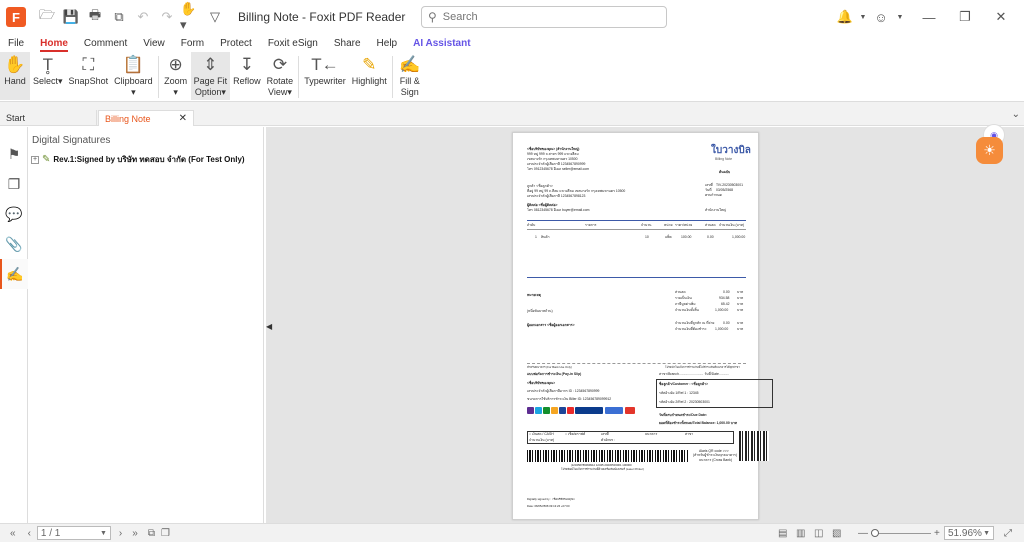 This screenshot has width=1024, height=542. I want to click on fill-sign-button: ✍ Fill & Sign, so click(410, 76).